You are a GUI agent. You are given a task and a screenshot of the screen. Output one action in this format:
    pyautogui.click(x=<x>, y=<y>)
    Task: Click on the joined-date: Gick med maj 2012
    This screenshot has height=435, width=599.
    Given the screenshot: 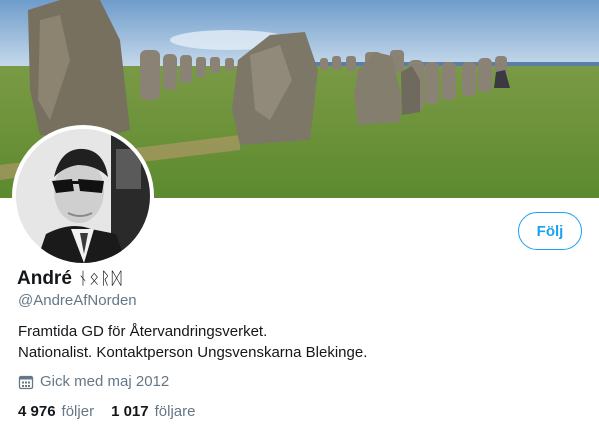 What is the action you would take?
    pyautogui.click(x=93, y=381)
    